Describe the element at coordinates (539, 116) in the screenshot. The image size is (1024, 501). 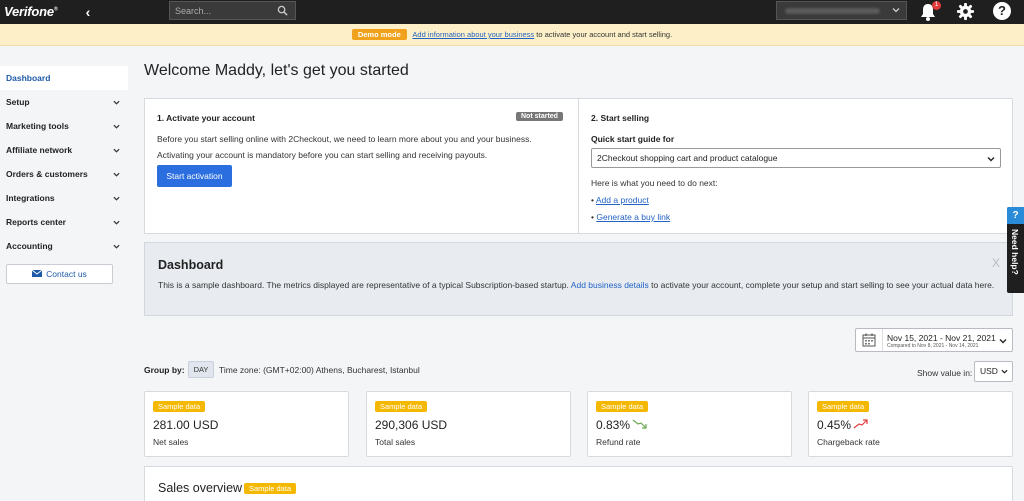
I see `status-badge: Not started` at that location.